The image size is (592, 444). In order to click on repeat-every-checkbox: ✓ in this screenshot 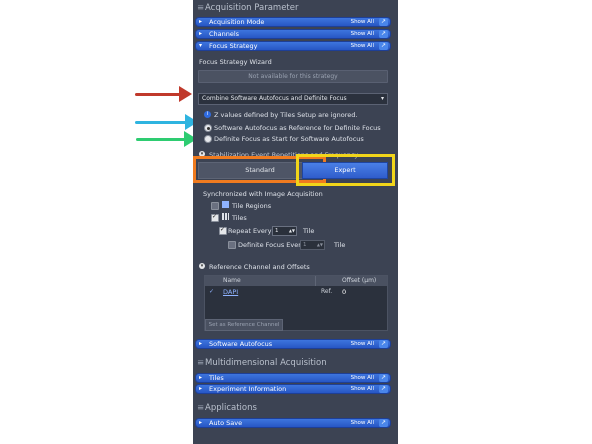, I will do `click(223, 230)`.